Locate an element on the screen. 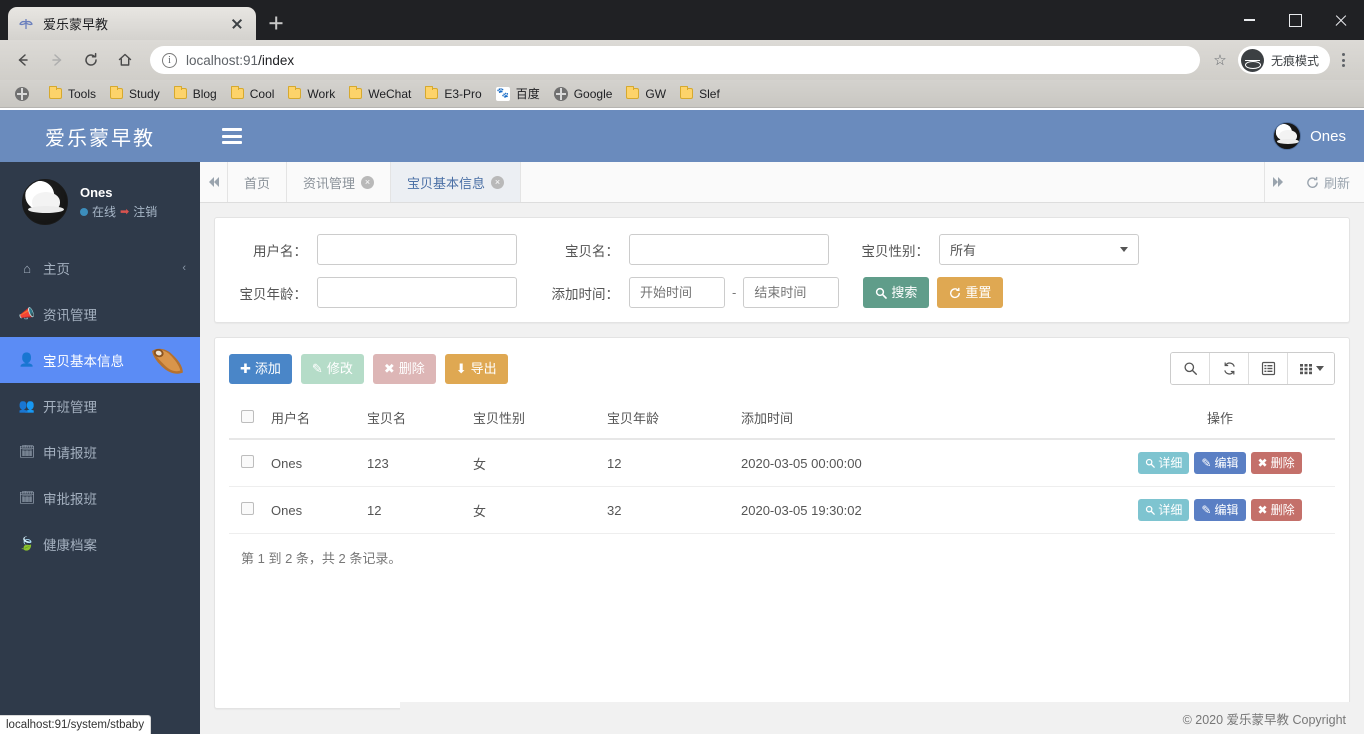 This screenshot has width=1364, height=734. window-minimize-icon is located at coordinates (1249, 20).